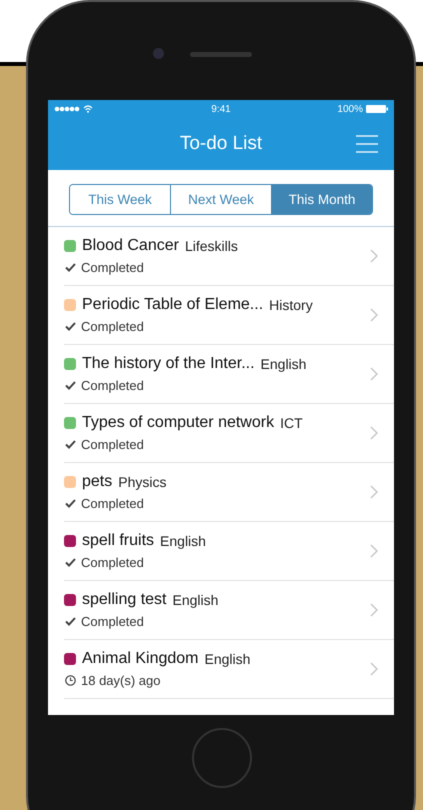  What do you see at coordinates (211, 246) in the screenshot?
I see `task-subject: Lifeskills` at bounding box center [211, 246].